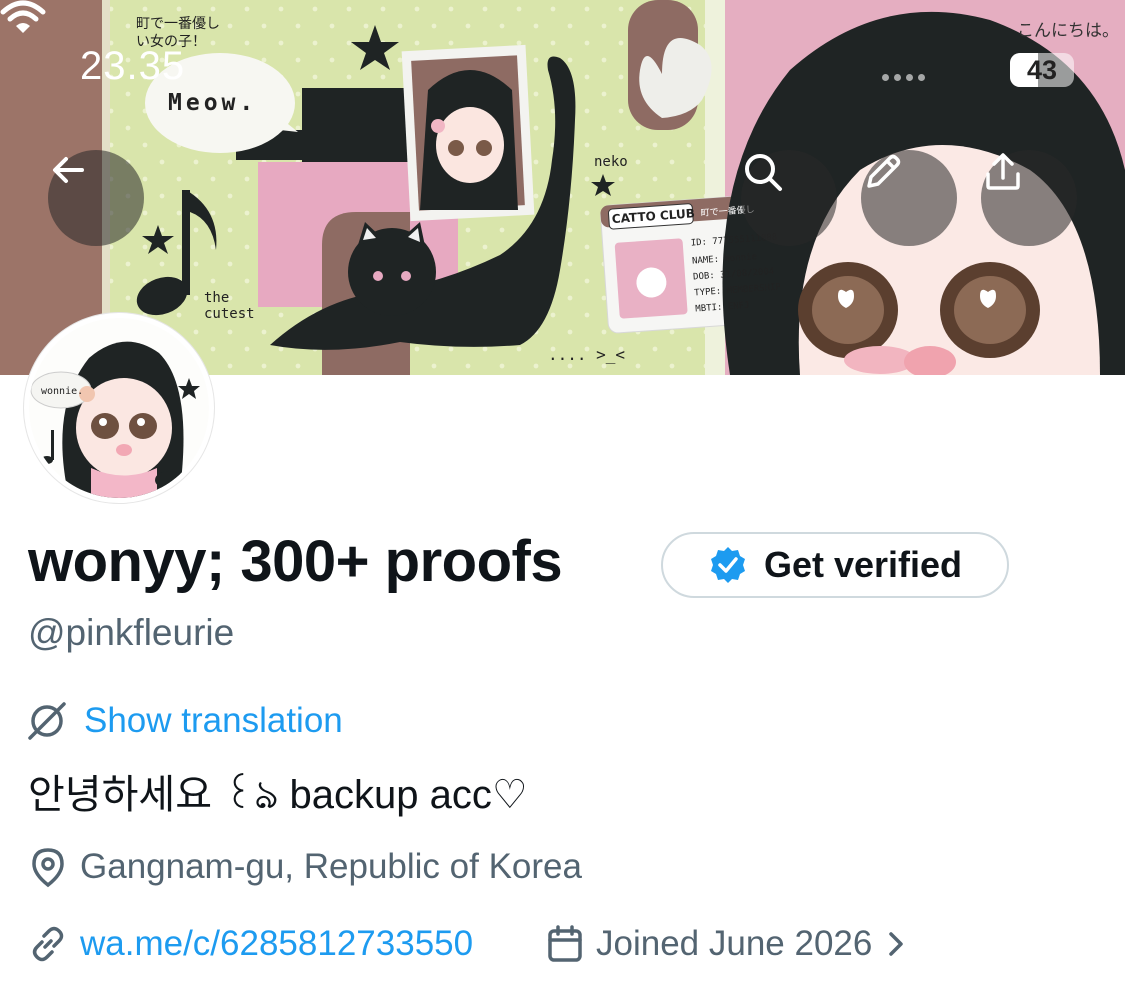 The image size is (1125, 1008). Describe the element at coordinates (734, 943) in the screenshot. I see `joined-text: Joined June 2026` at that location.